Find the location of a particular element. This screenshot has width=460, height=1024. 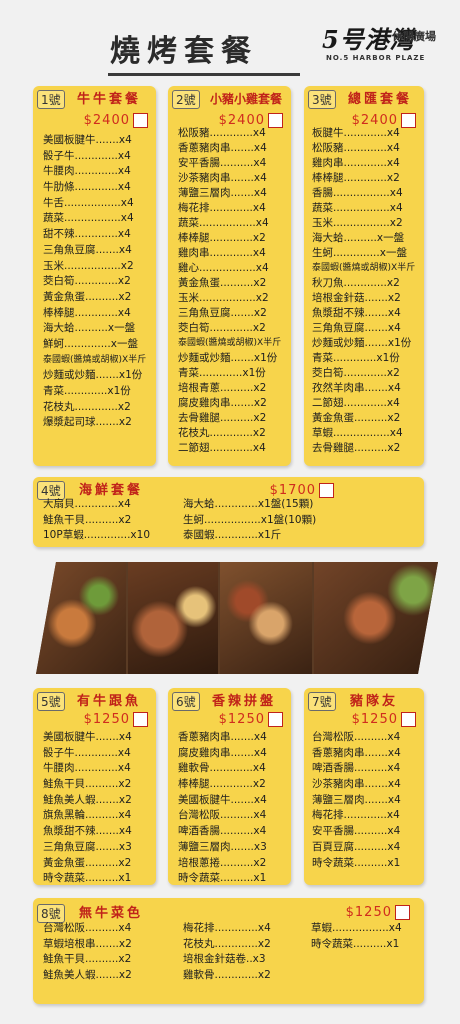

set-card-header: 1號 牛牛套餐 is located at coordinates (94, 99).